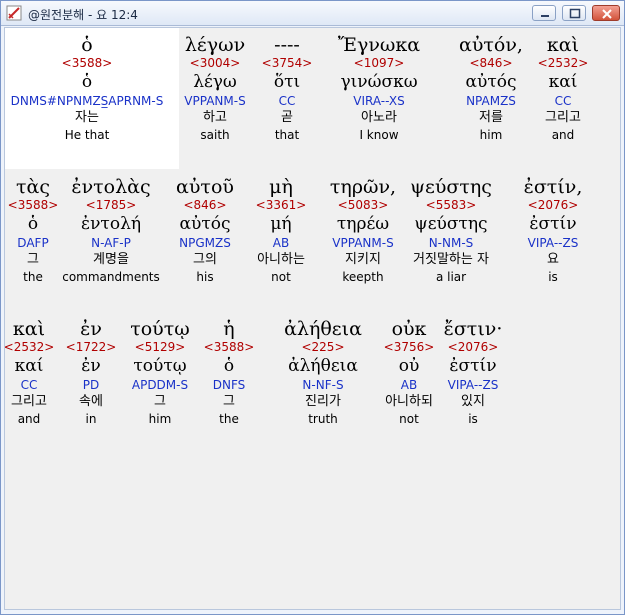 Image resolution: width=625 pixels, height=615 pixels. What do you see at coordinates (83, 15) in the screenshot?
I see `window-title: @원전분해 - 요 12:4` at bounding box center [83, 15].